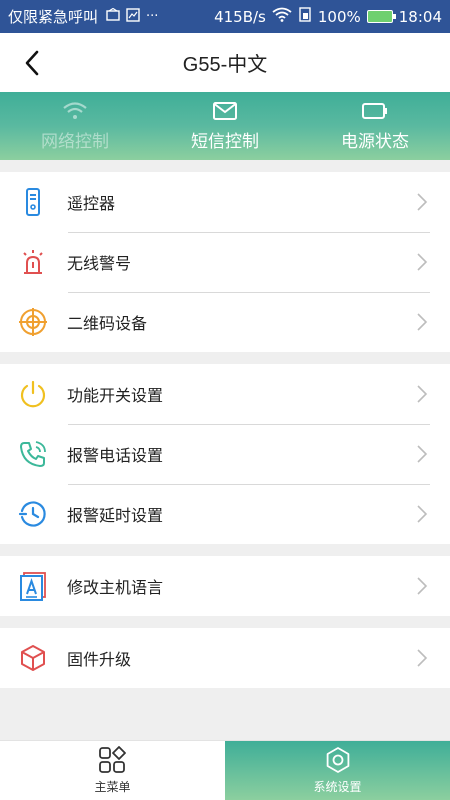 Image resolution: width=450 pixels, height=800 pixels. What do you see at coordinates (75, 126) in the screenshot?
I see `tab-network-control: 网络控制` at bounding box center [75, 126].